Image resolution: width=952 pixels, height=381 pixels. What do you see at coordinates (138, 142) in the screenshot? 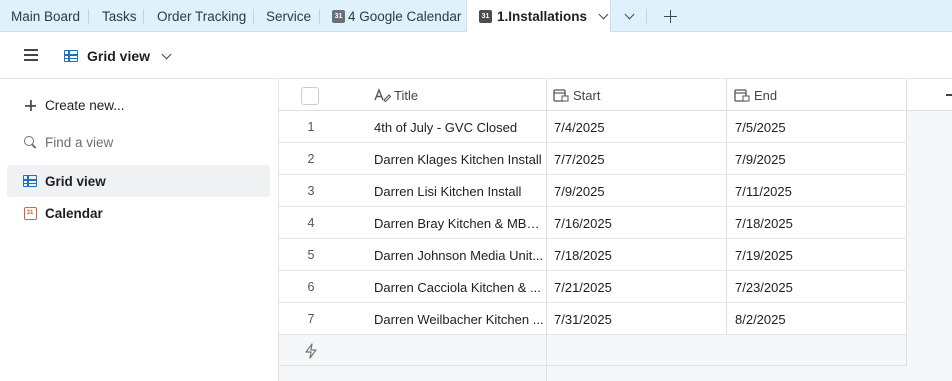
I see `find-view-input: Find a view` at bounding box center [138, 142].